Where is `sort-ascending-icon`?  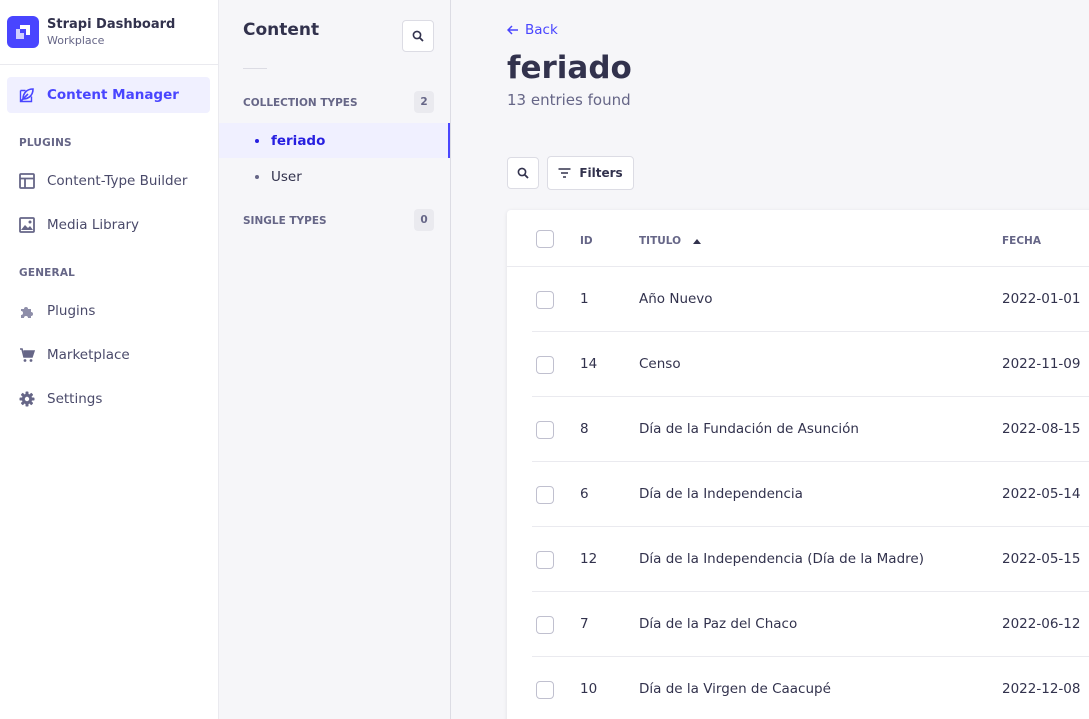 sort-ascending-icon is located at coordinates (697, 241).